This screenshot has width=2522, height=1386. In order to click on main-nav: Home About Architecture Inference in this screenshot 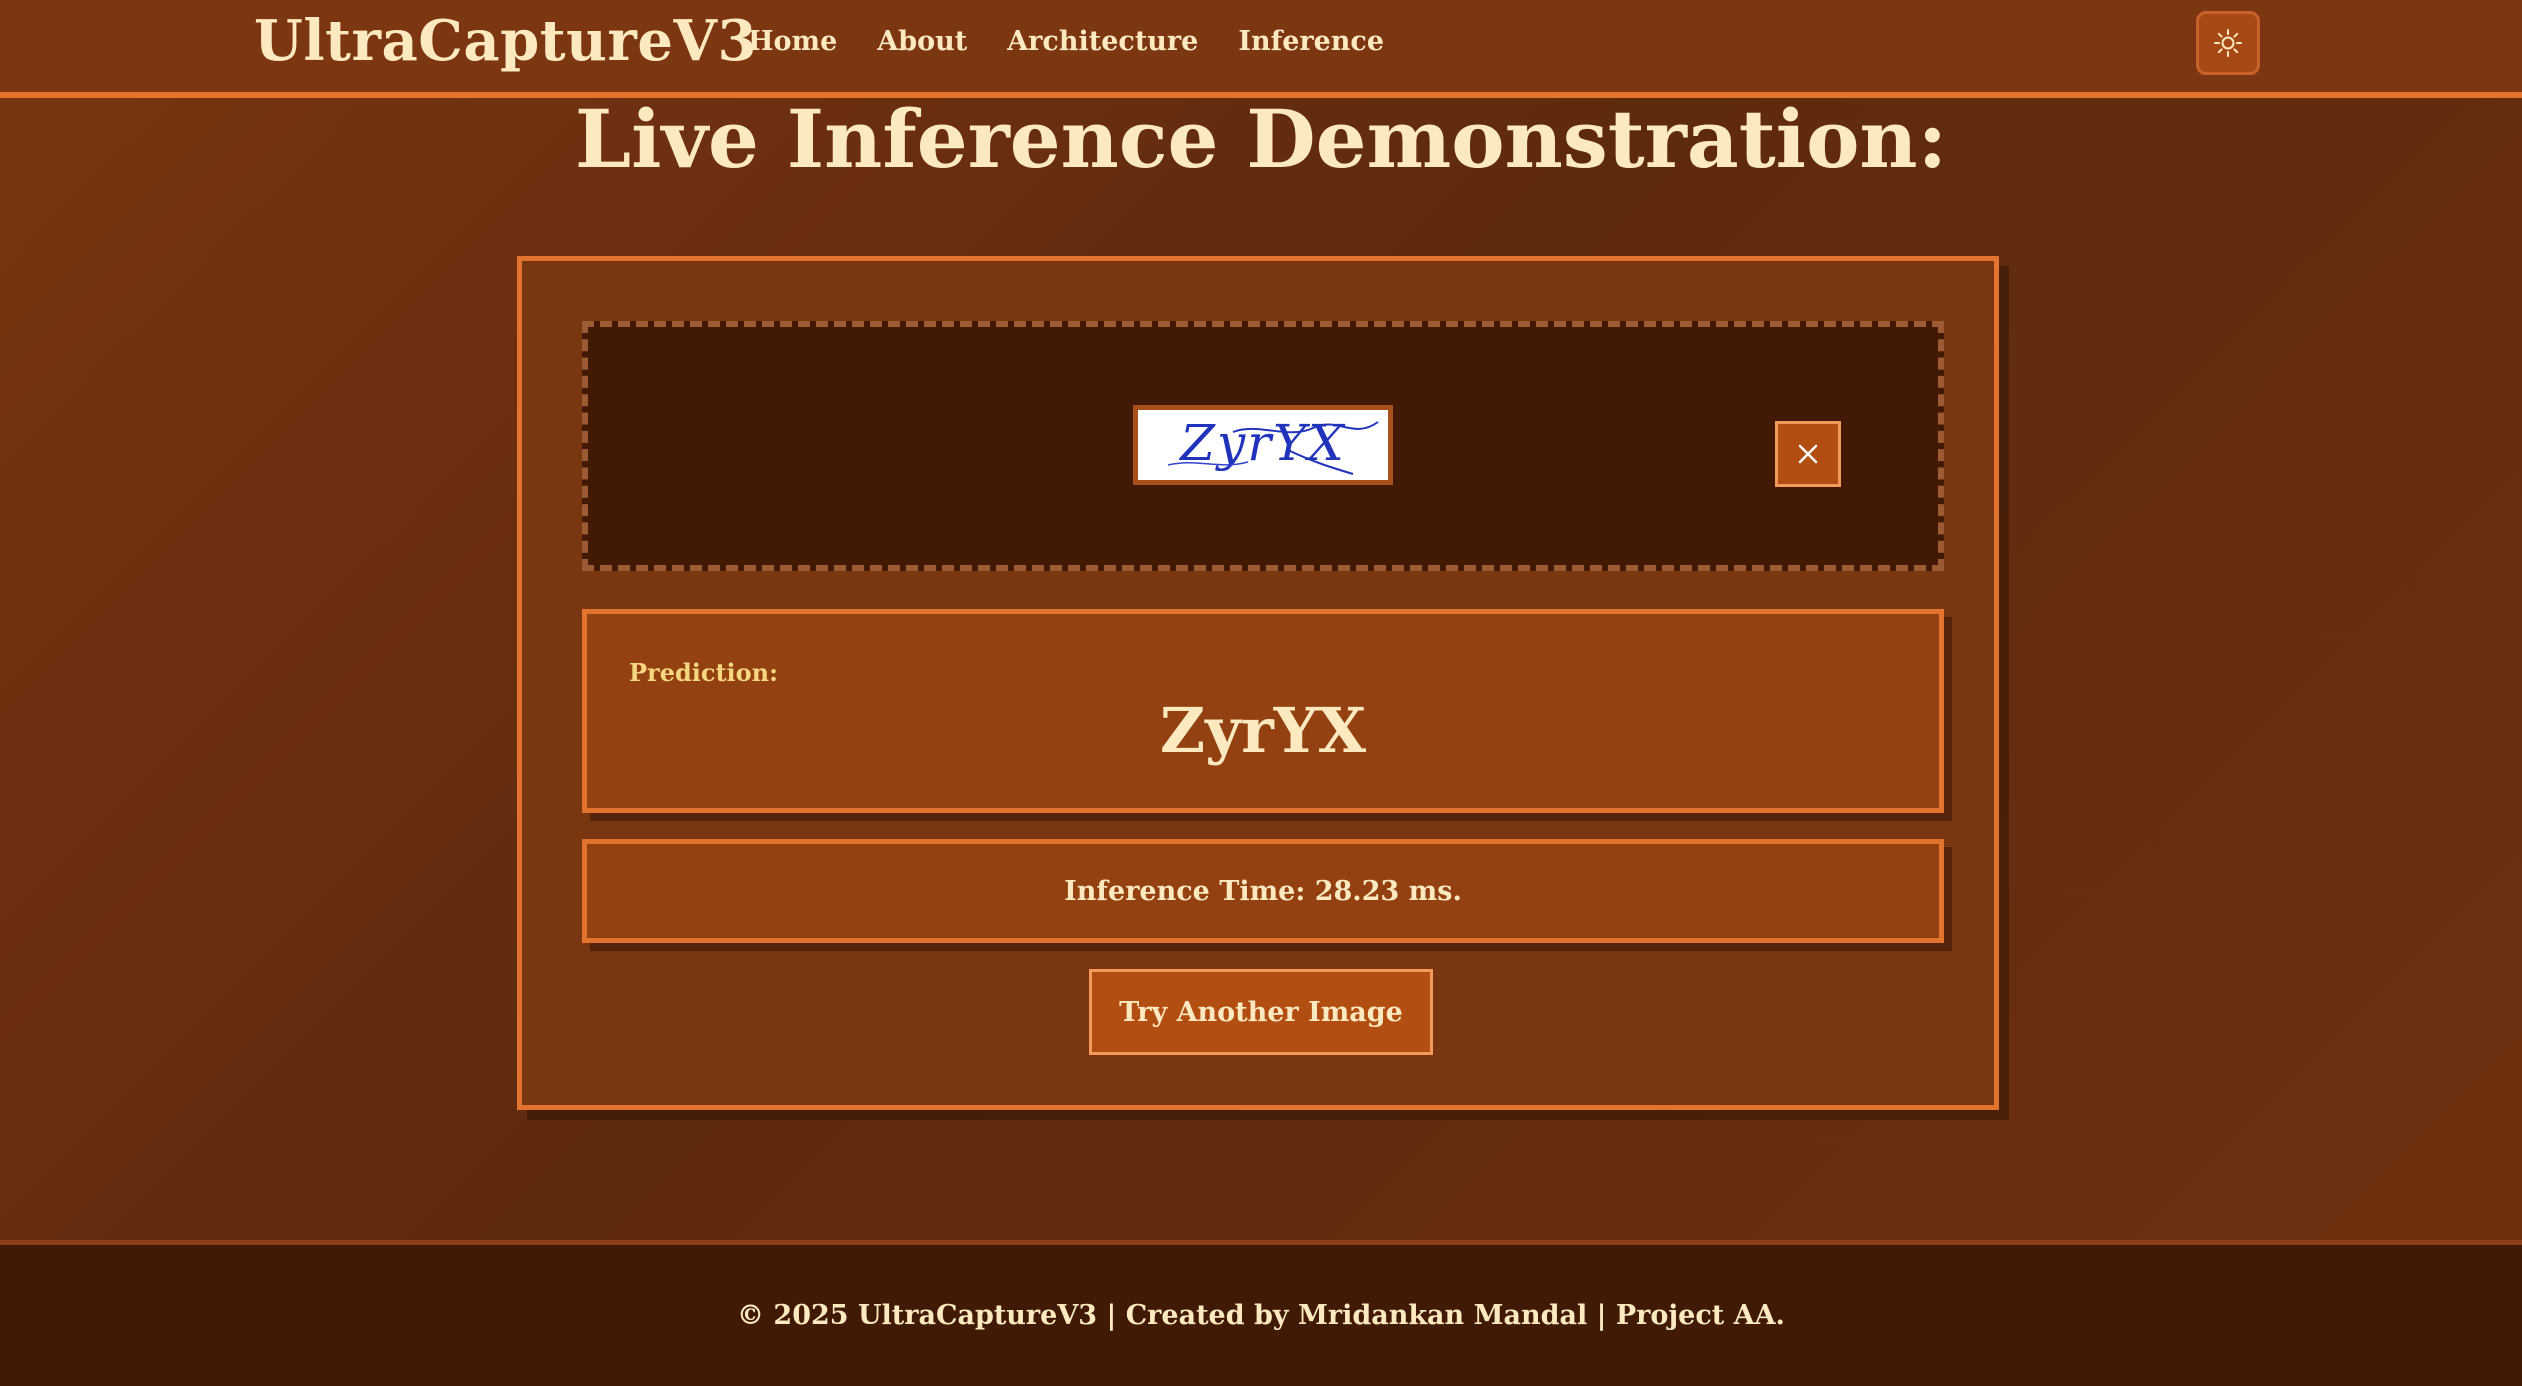, I will do `click(1066, 41)`.